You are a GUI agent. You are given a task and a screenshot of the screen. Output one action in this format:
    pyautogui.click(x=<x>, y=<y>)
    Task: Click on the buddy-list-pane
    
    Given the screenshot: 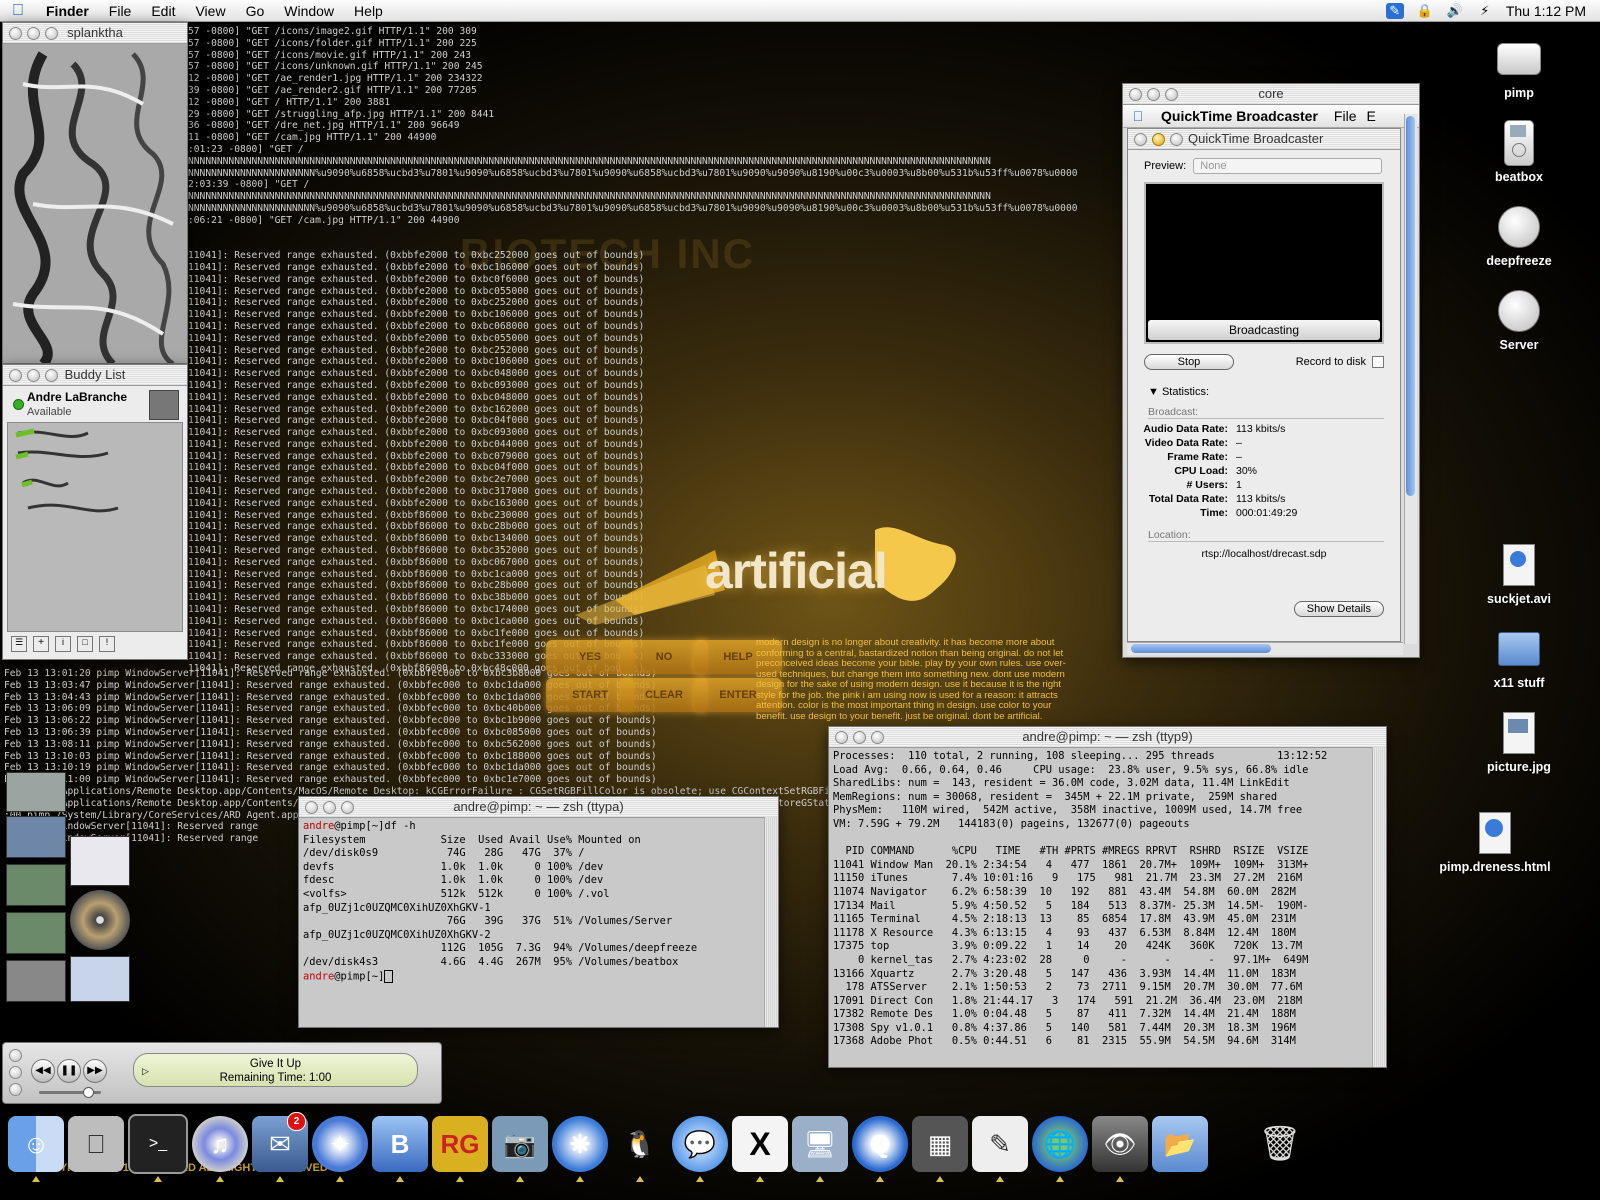 What is the action you would take?
    pyautogui.click(x=95, y=527)
    